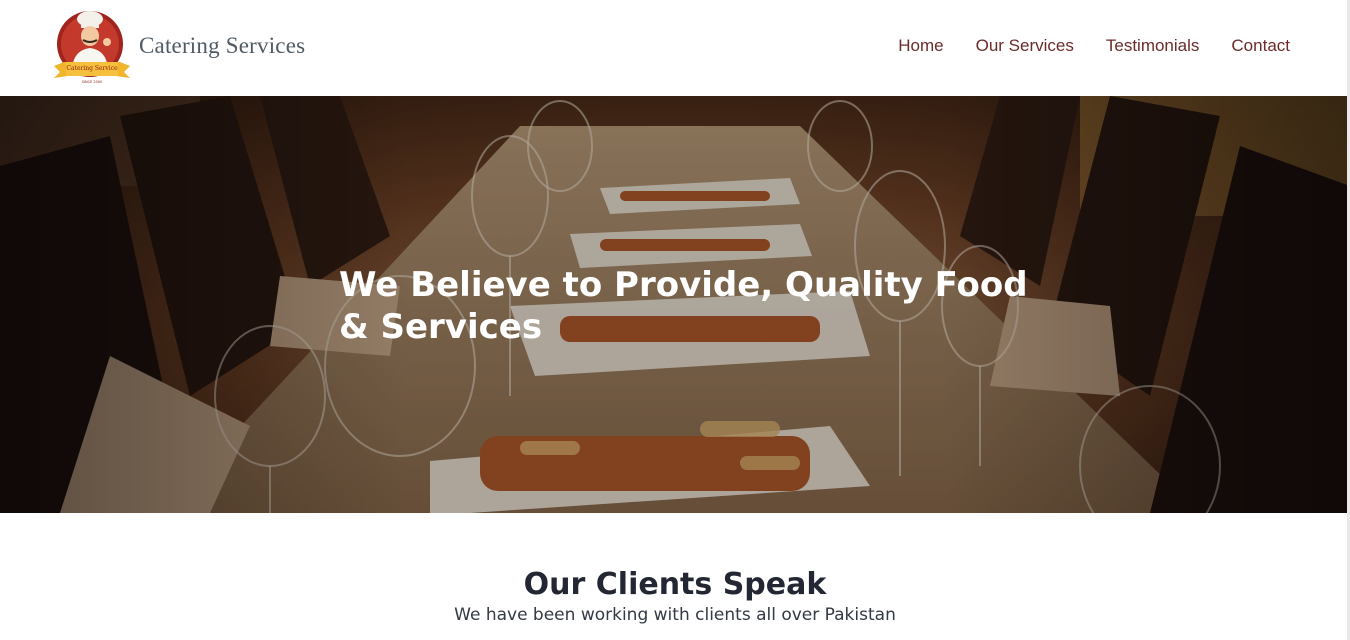  Describe the element at coordinates (920, 46) in the screenshot. I see `nav-link-home: Home` at that location.